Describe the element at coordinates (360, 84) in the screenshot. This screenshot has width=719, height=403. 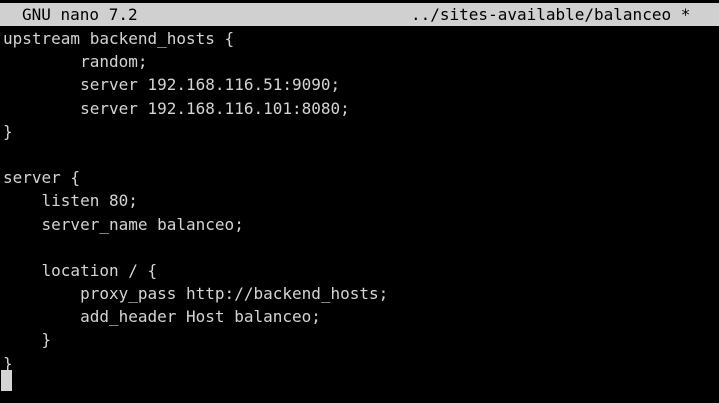
I see `code-line: server 192.168.116.51:9090;` at that location.